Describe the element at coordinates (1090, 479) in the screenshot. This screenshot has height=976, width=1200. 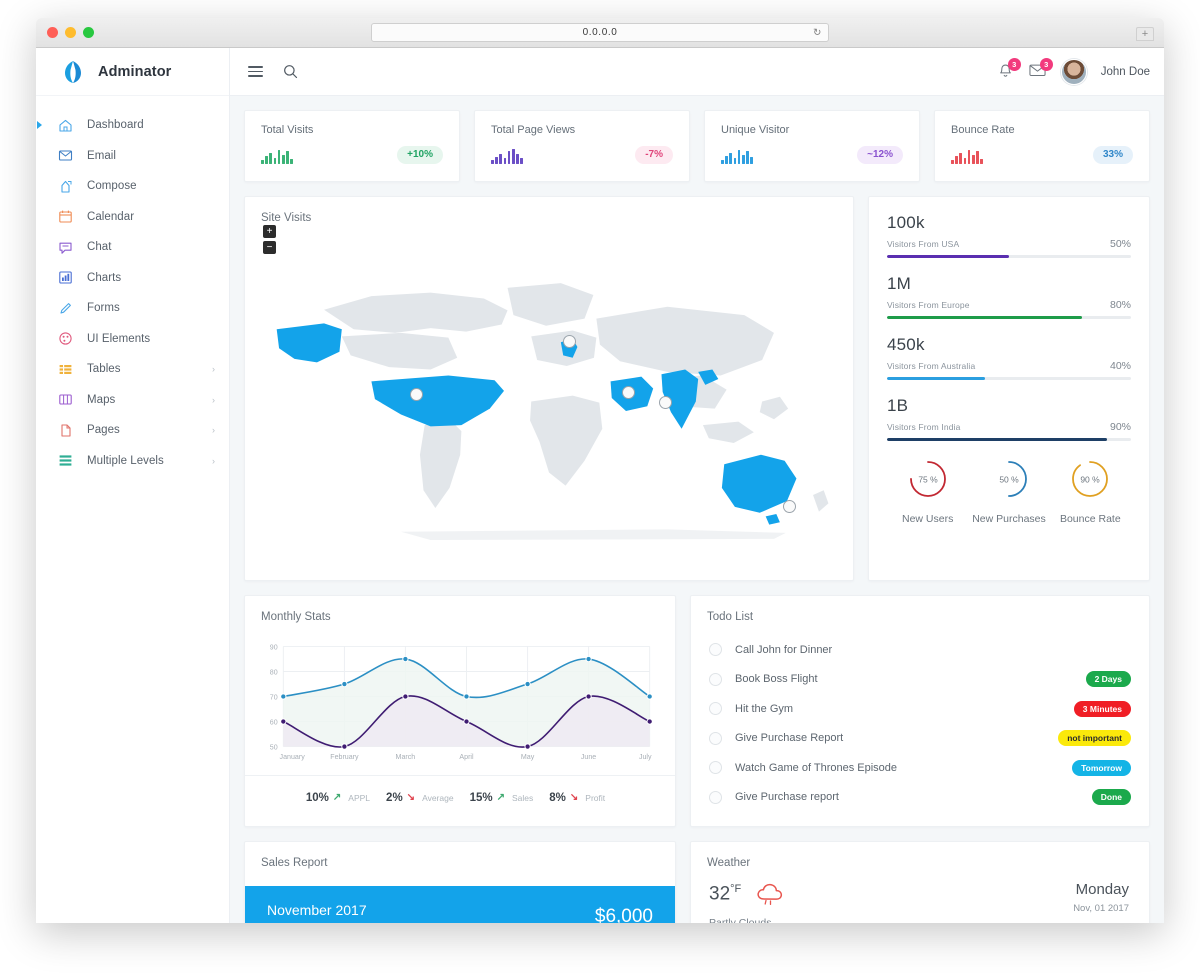
I see `donut-chart: 90 %` at that location.